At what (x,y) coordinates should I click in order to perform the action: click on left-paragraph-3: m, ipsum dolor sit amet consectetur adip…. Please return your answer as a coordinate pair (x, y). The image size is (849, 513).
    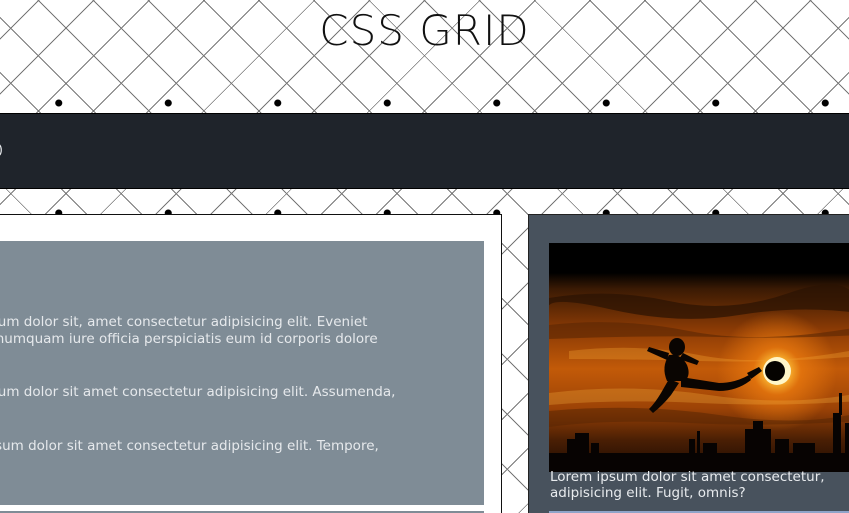
    Looking at the image, I should click on (189, 446).